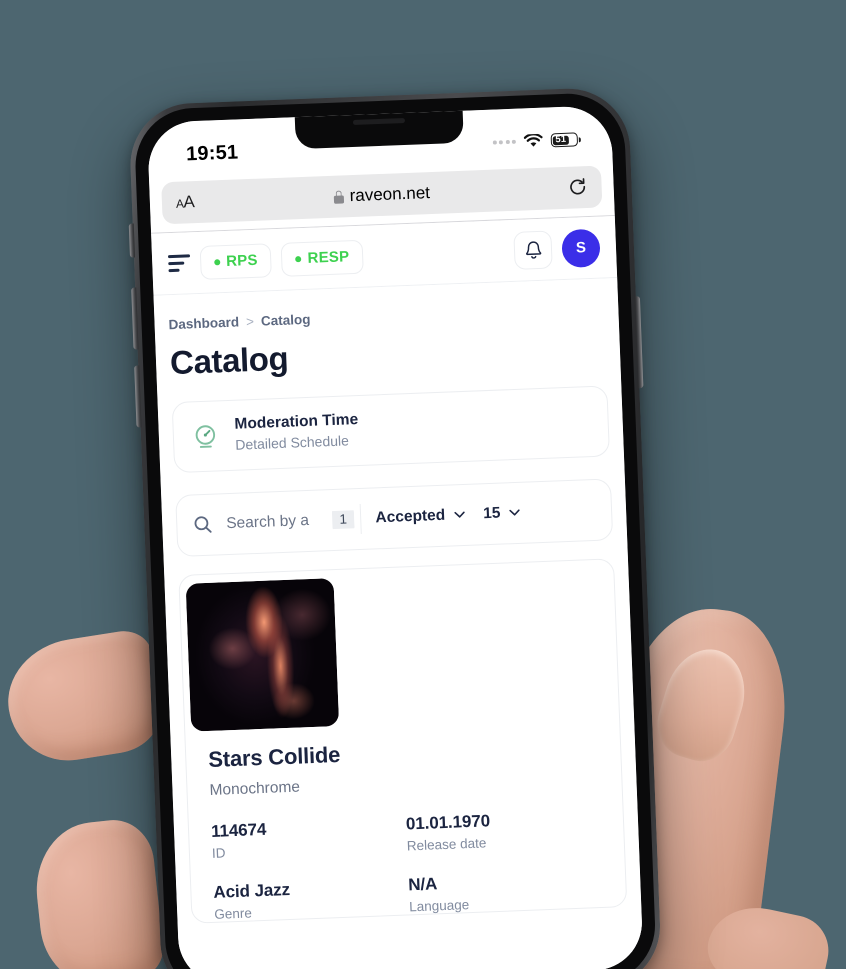 The image size is (846, 969). What do you see at coordinates (438, 253) in the screenshot?
I see `header-spacer` at bounding box center [438, 253].